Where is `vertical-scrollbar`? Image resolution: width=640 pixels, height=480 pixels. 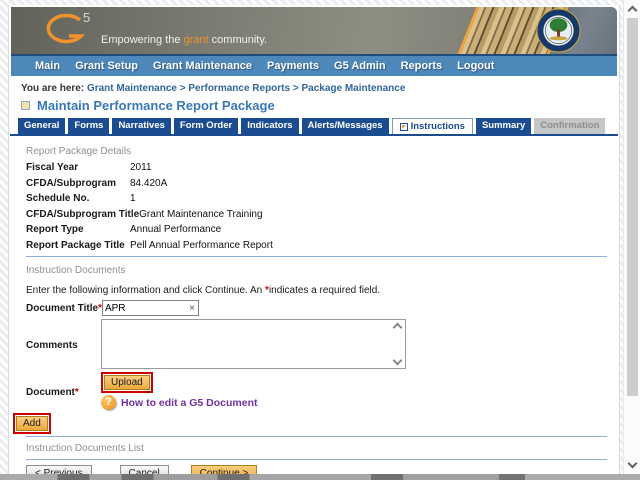 vertical-scrollbar is located at coordinates (631, 237).